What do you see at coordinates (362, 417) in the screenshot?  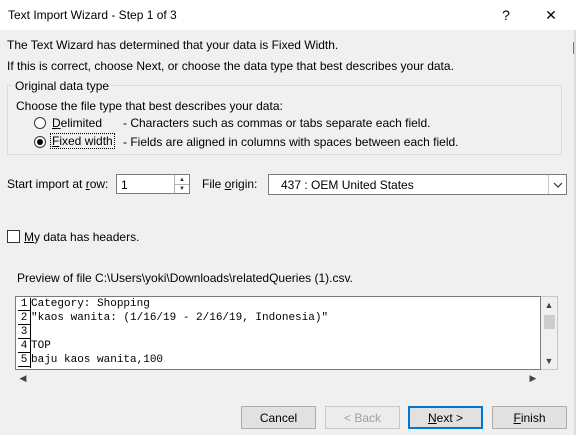 I see `back-button: < Back` at bounding box center [362, 417].